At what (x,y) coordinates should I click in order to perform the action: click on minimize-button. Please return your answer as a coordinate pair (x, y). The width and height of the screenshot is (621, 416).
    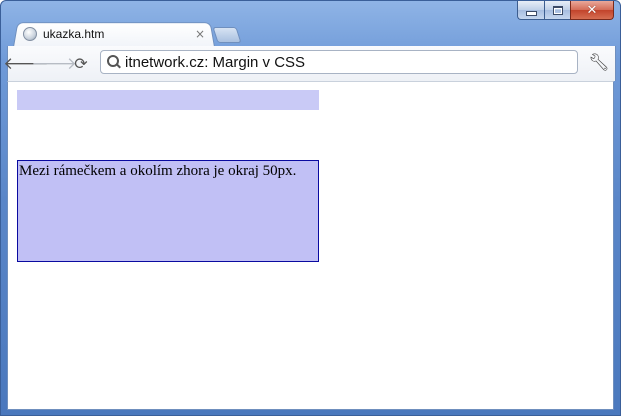
    Looking at the image, I should click on (530, 10).